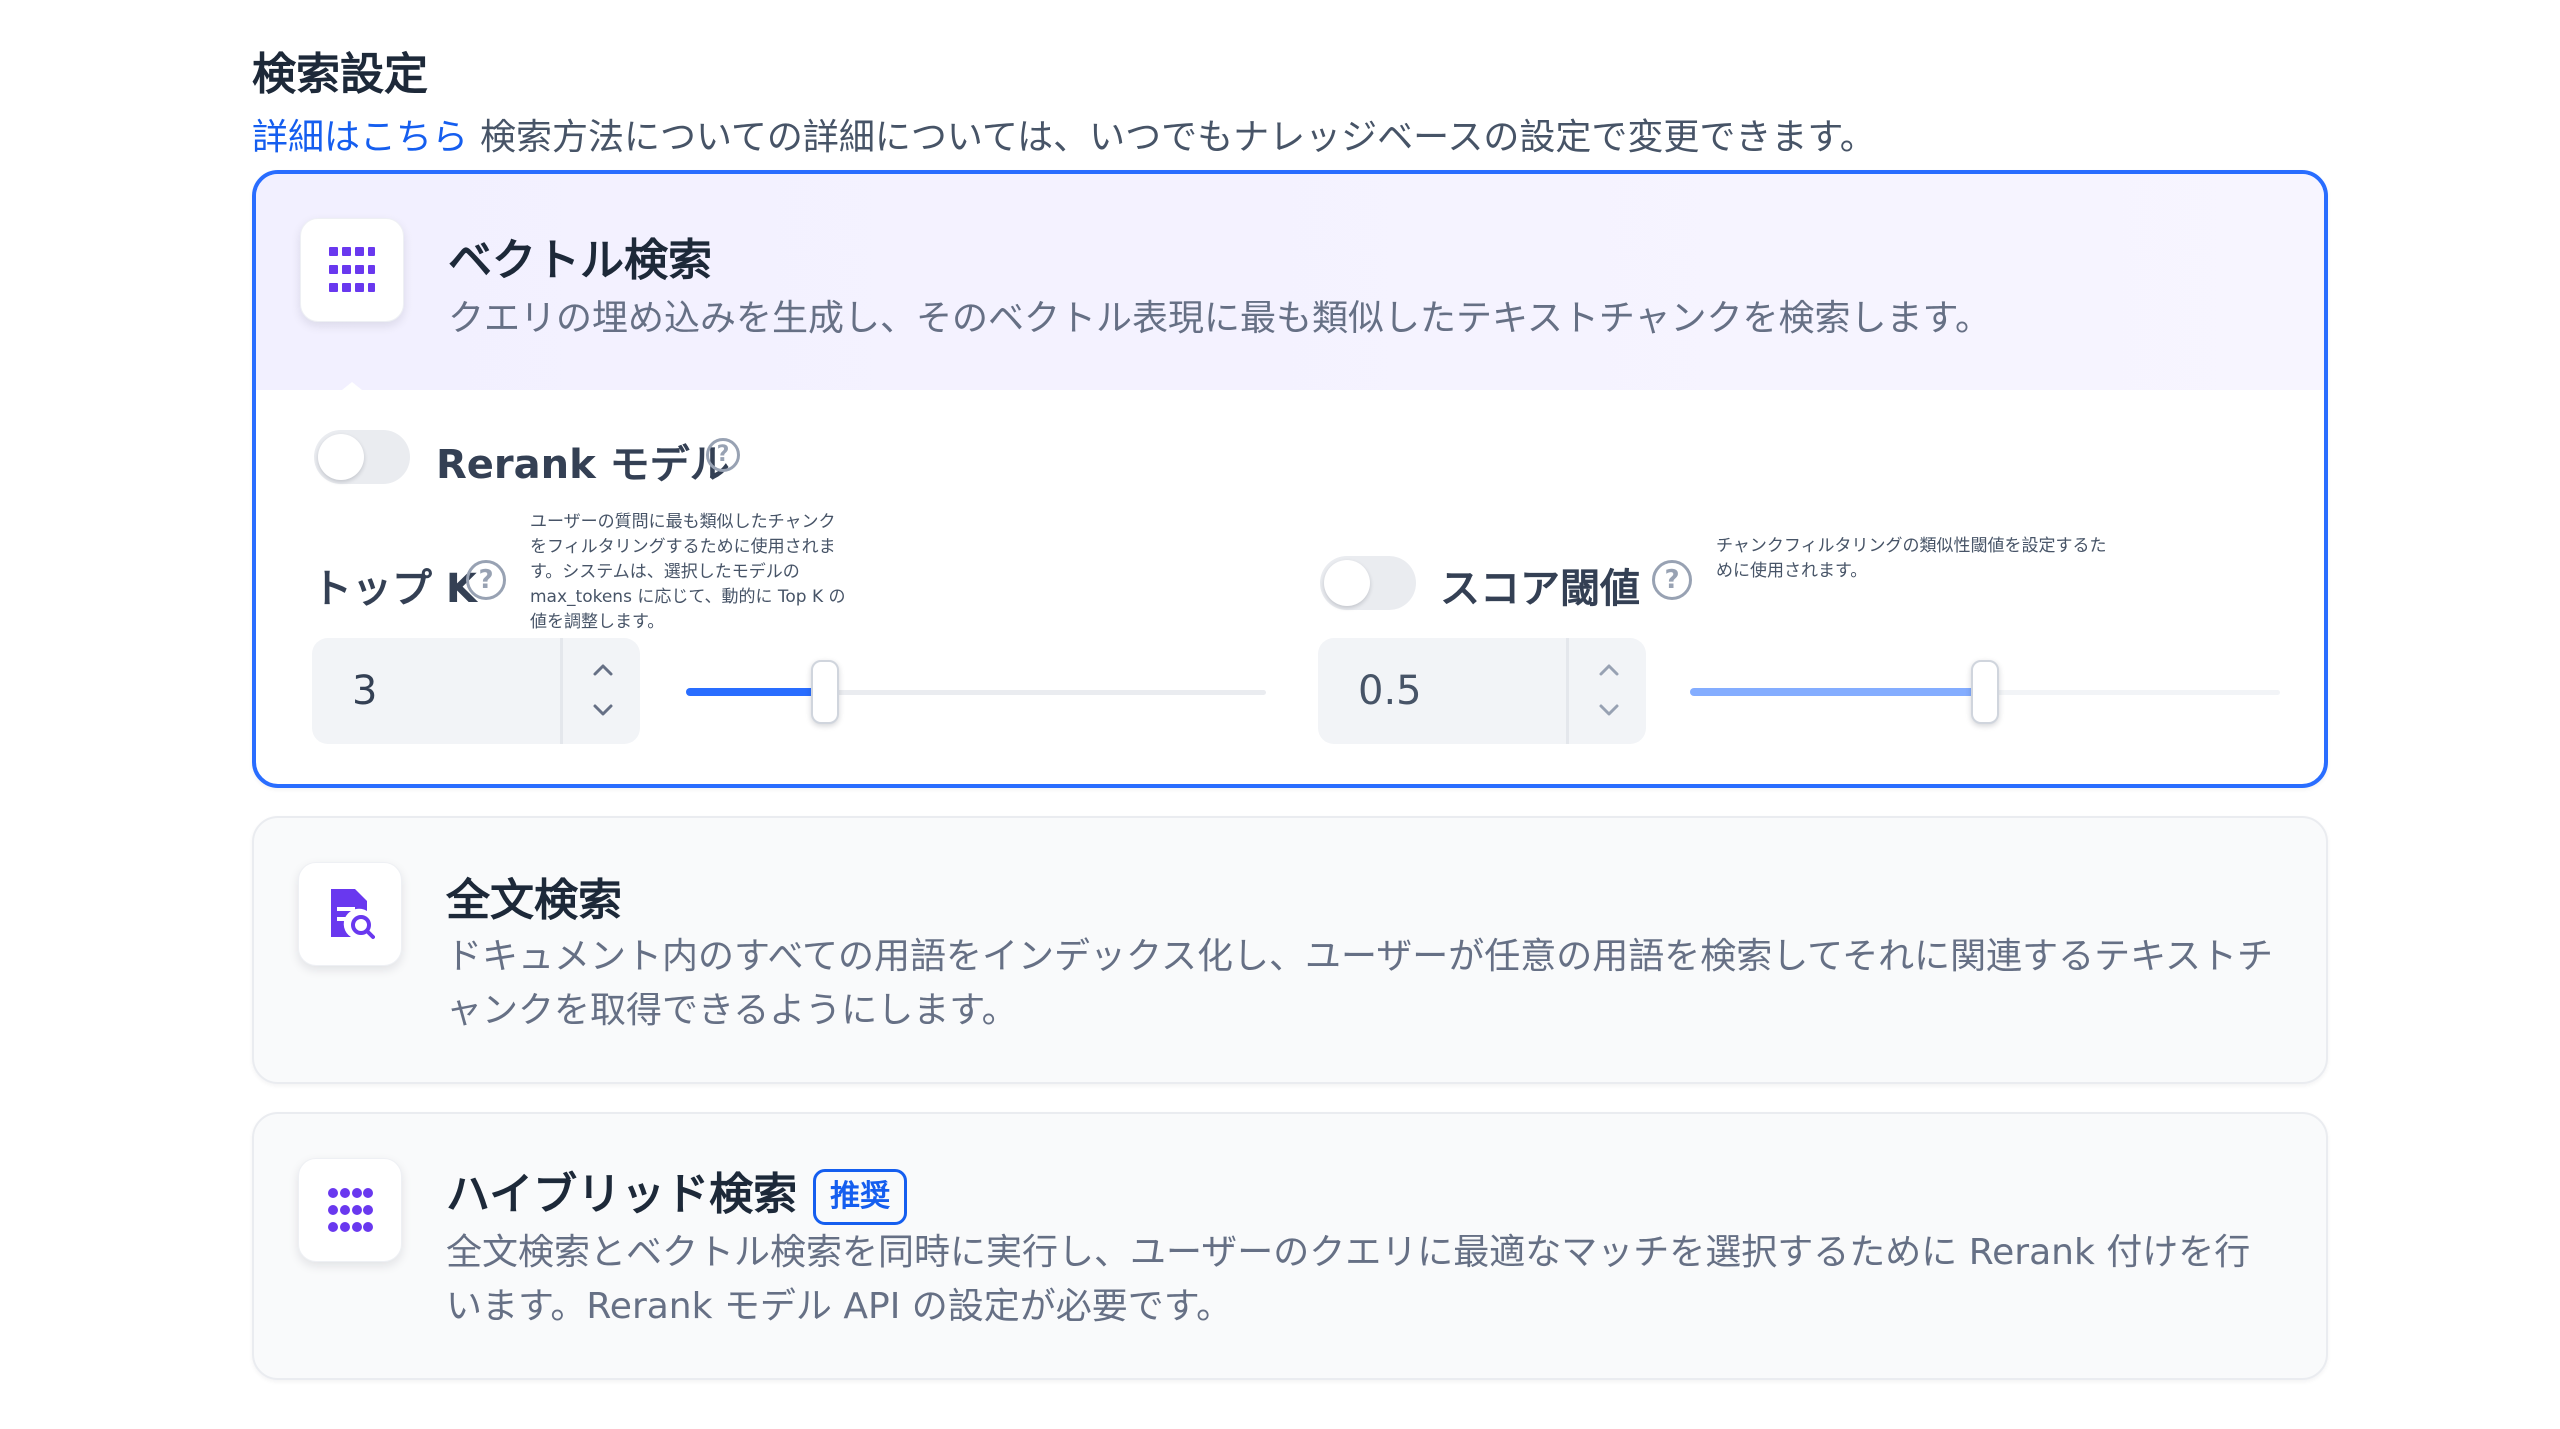 The height and width of the screenshot is (1429, 2560). What do you see at coordinates (486, 580) in the screenshot?
I see `topk-help-icon: ?` at bounding box center [486, 580].